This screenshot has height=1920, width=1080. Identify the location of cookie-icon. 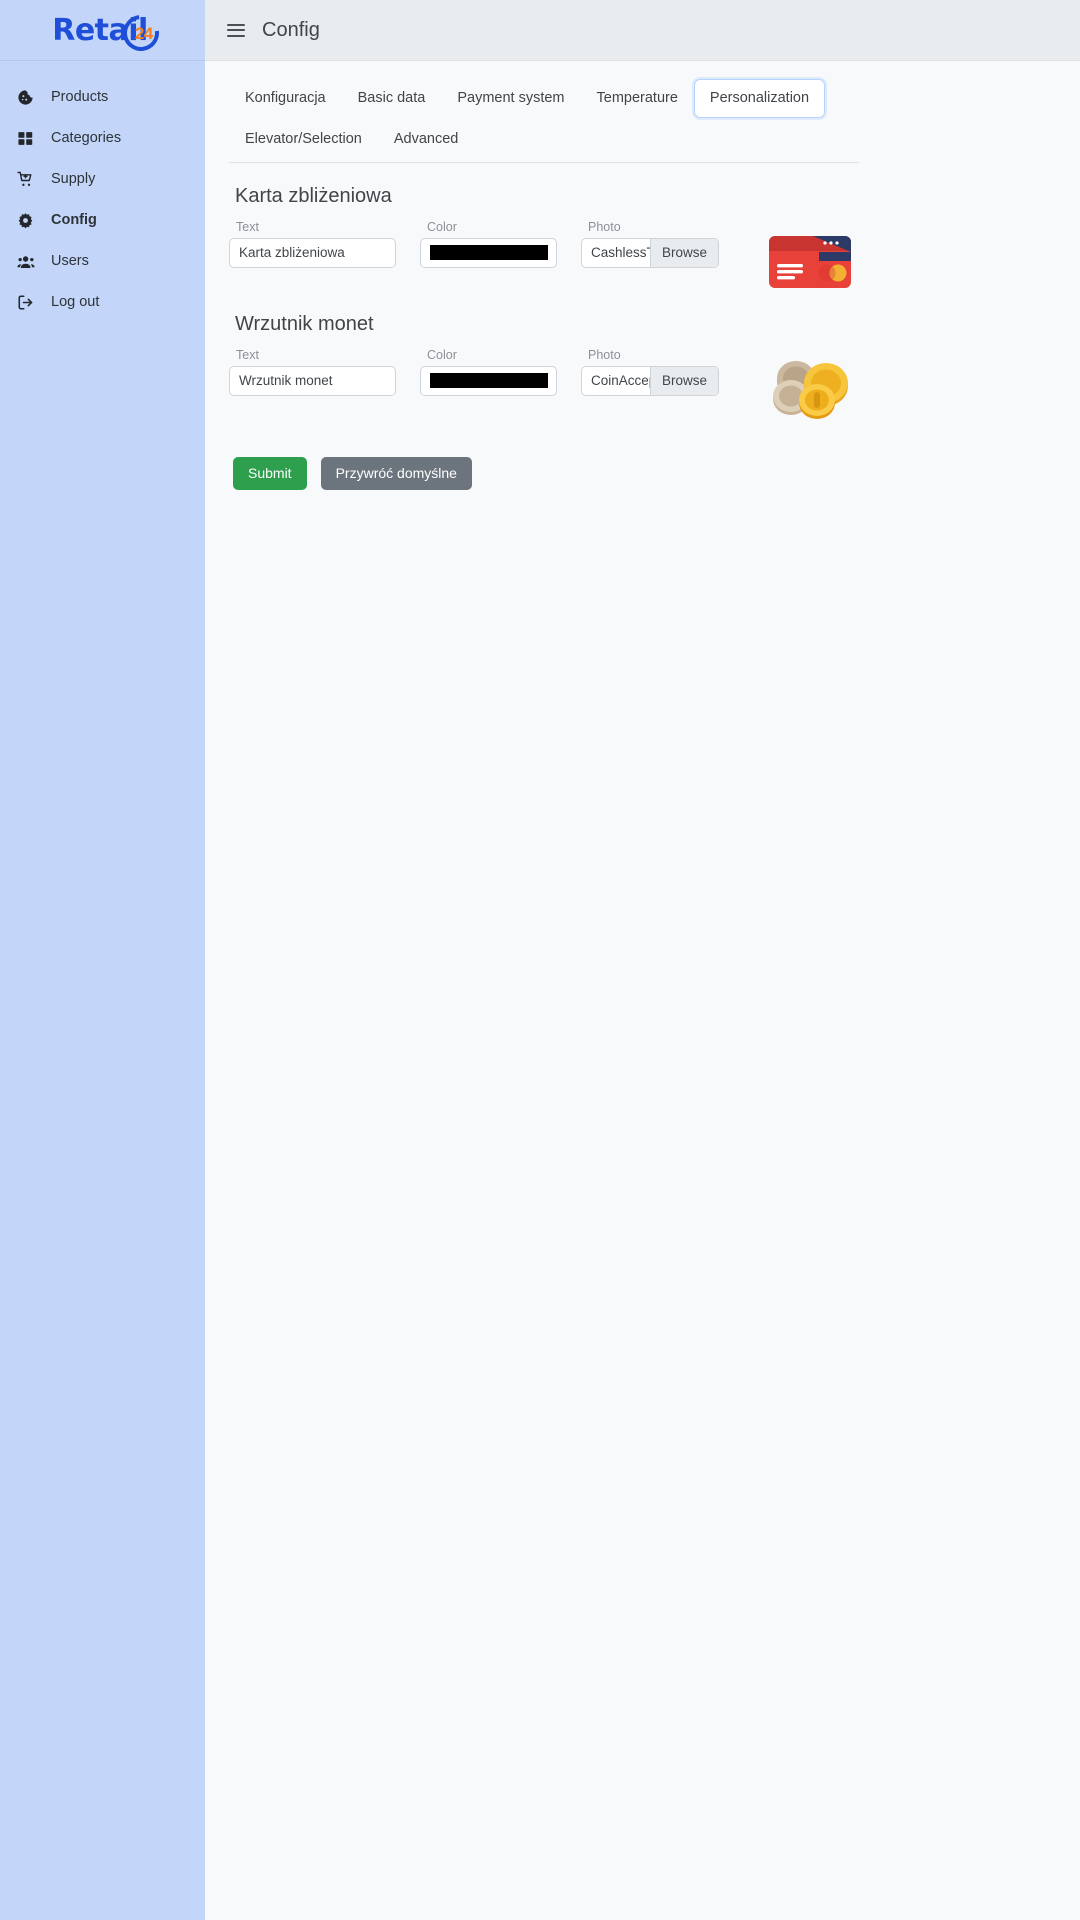
(30, 97).